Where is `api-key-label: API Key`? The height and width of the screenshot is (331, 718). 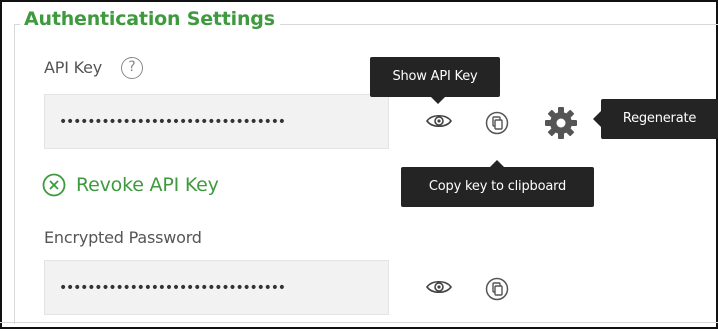 api-key-label: API Key is located at coordinates (73, 67).